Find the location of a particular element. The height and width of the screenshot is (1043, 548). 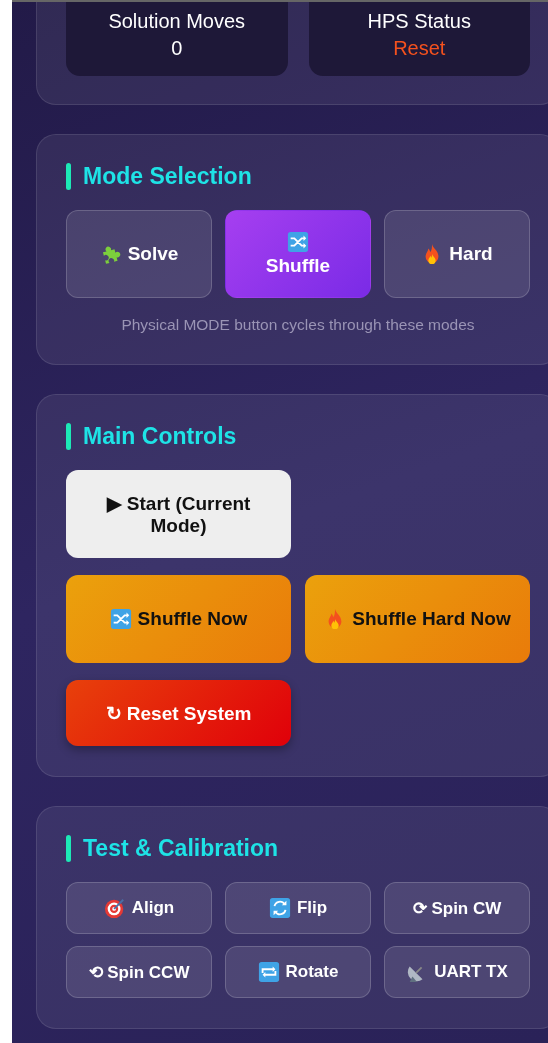

control-button: ↻ Reset System is located at coordinates (178, 713).